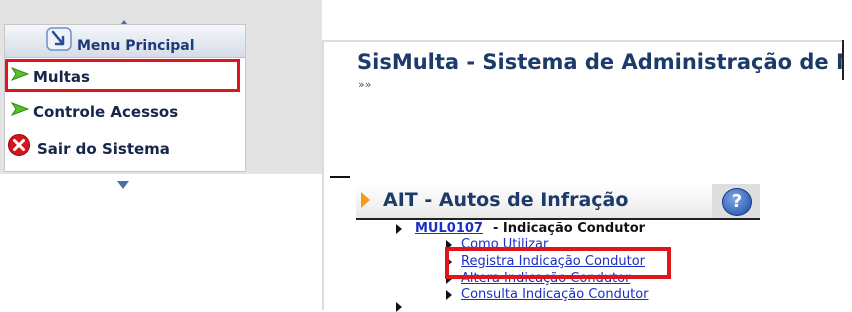 This screenshot has width=852, height=312. What do you see at coordinates (555, 294) in the screenshot?
I see `link-consulta-indicacao-condutor: Consulta Indicação Condutor` at bounding box center [555, 294].